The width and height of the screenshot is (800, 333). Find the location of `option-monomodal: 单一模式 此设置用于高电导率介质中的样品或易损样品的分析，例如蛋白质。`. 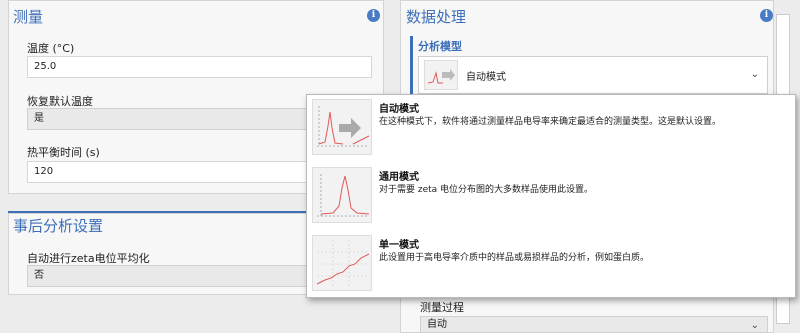

option-monomodal: 单一模式 此设置用于高电导率介质中的样品或易损样品的分析，例如蛋白质。 is located at coordinates (551, 263).